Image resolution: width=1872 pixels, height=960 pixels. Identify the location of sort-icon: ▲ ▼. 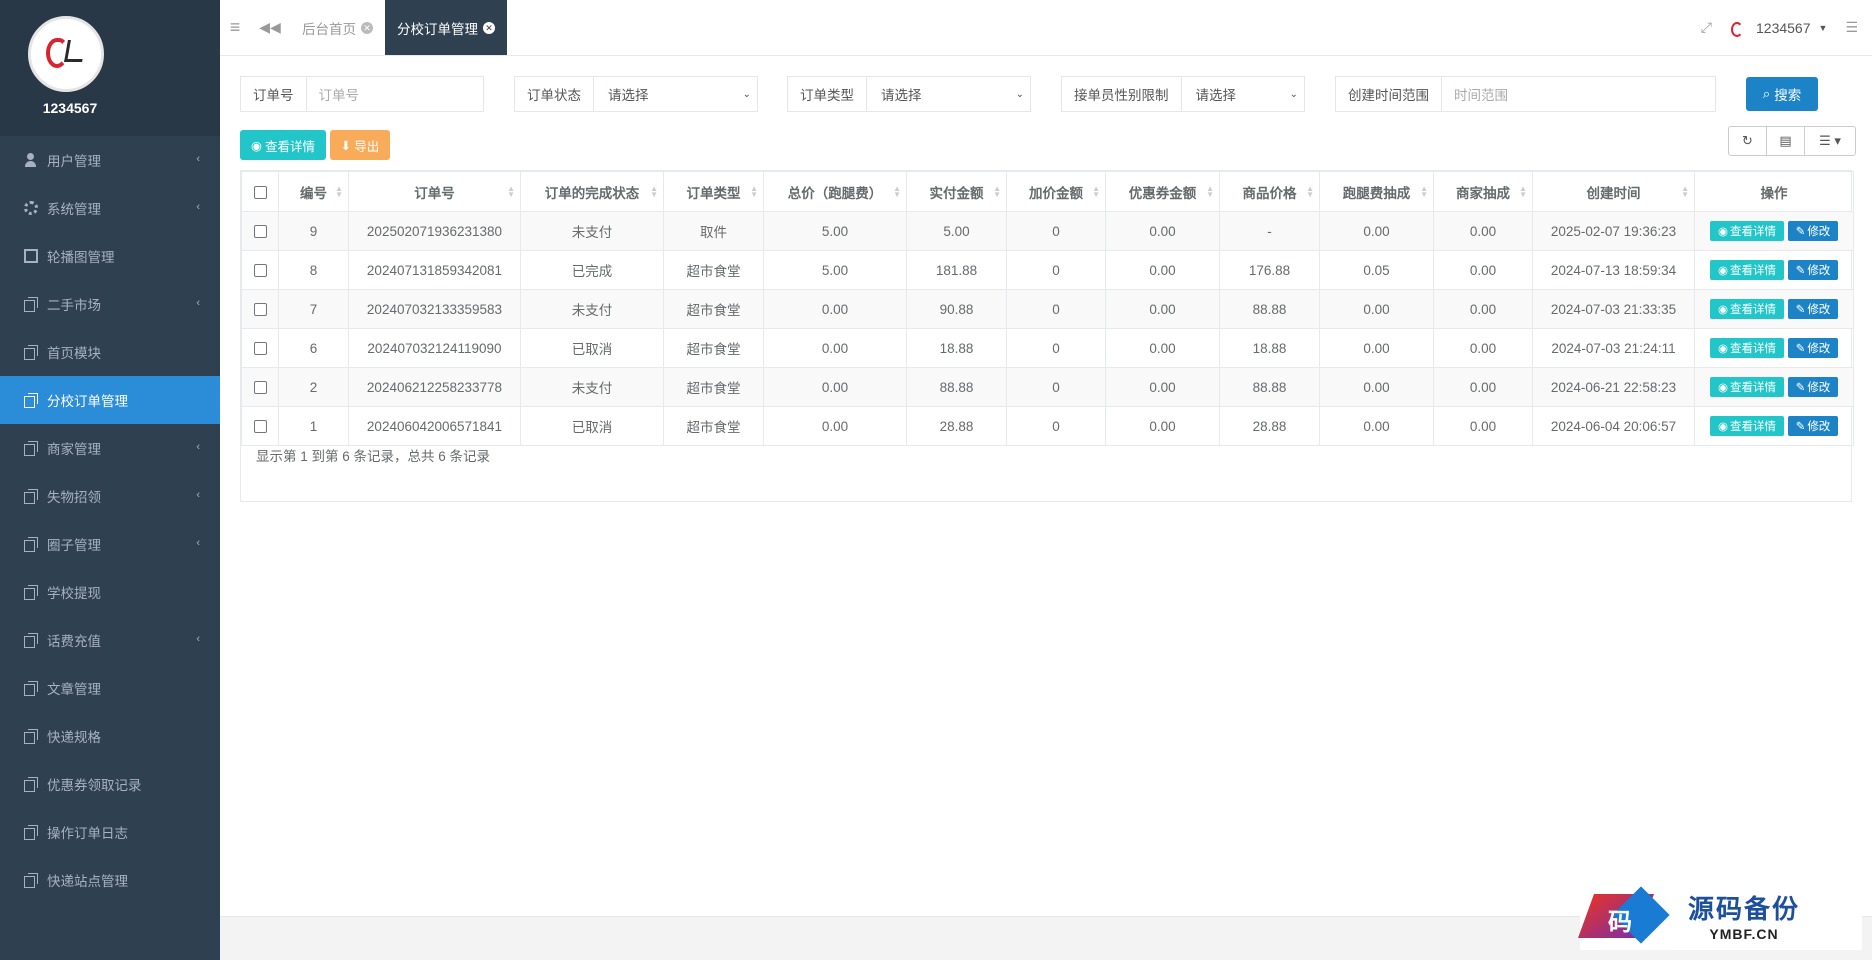
(1096, 191).